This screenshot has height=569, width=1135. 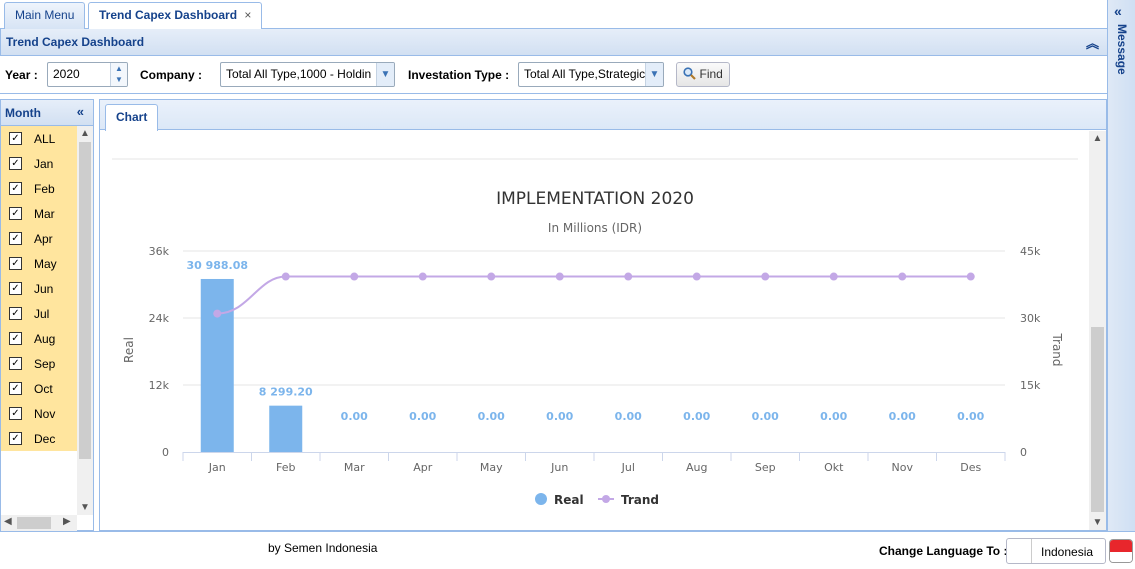 I want to click on page-title: Trend Capex Dashboard, so click(x=75, y=42).